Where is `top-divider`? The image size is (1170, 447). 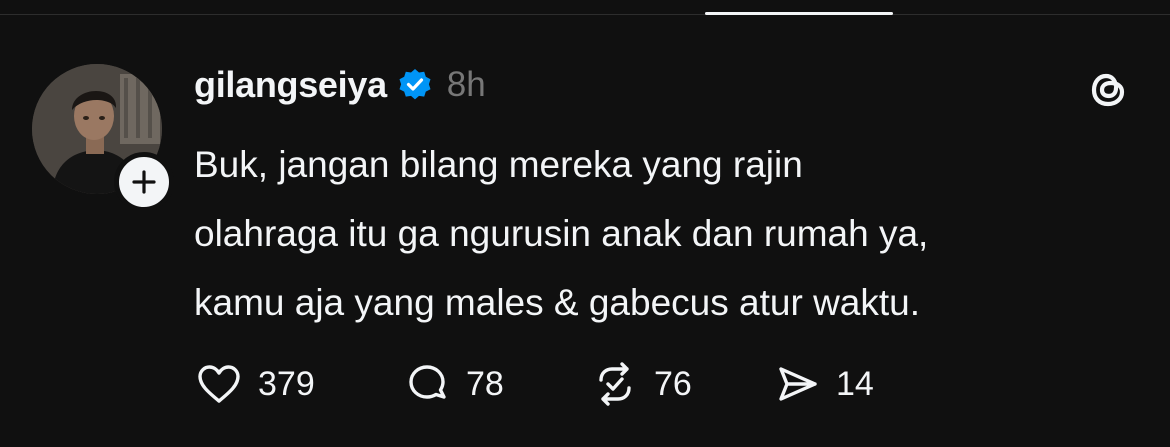
top-divider is located at coordinates (585, 14).